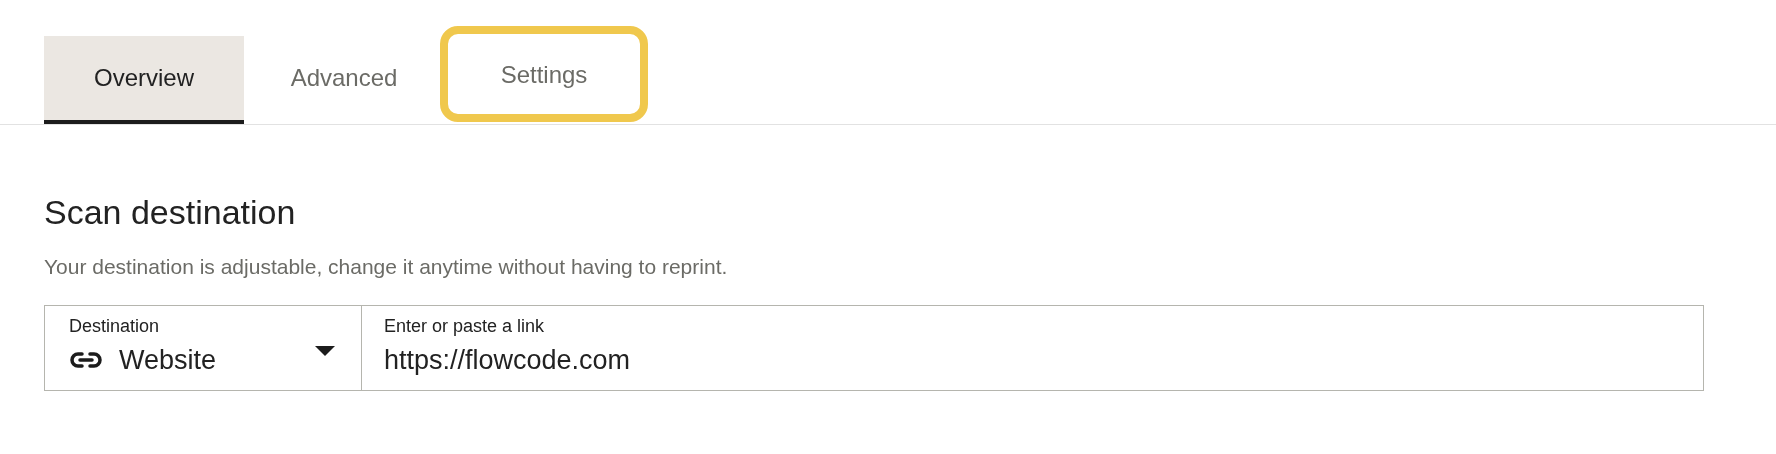  What do you see at coordinates (170, 212) in the screenshot?
I see `section-title: Scan destination` at bounding box center [170, 212].